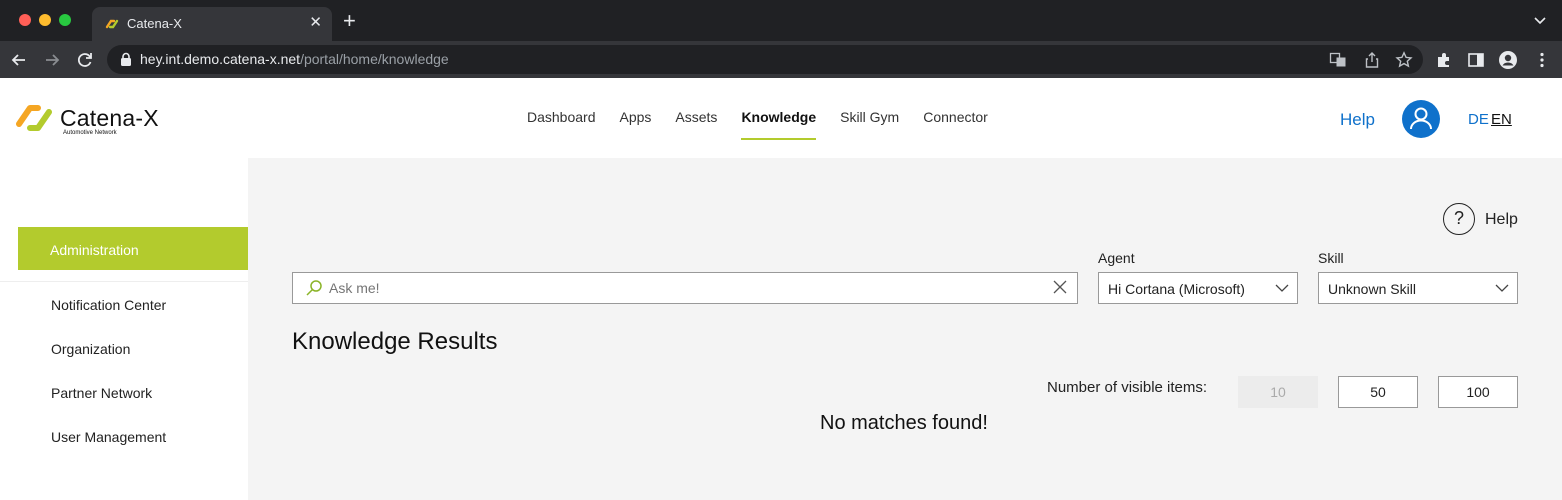 This screenshot has height=500, width=1562. Describe the element at coordinates (1542, 60) in the screenshot. I see `browser-menu-icon` at that location.